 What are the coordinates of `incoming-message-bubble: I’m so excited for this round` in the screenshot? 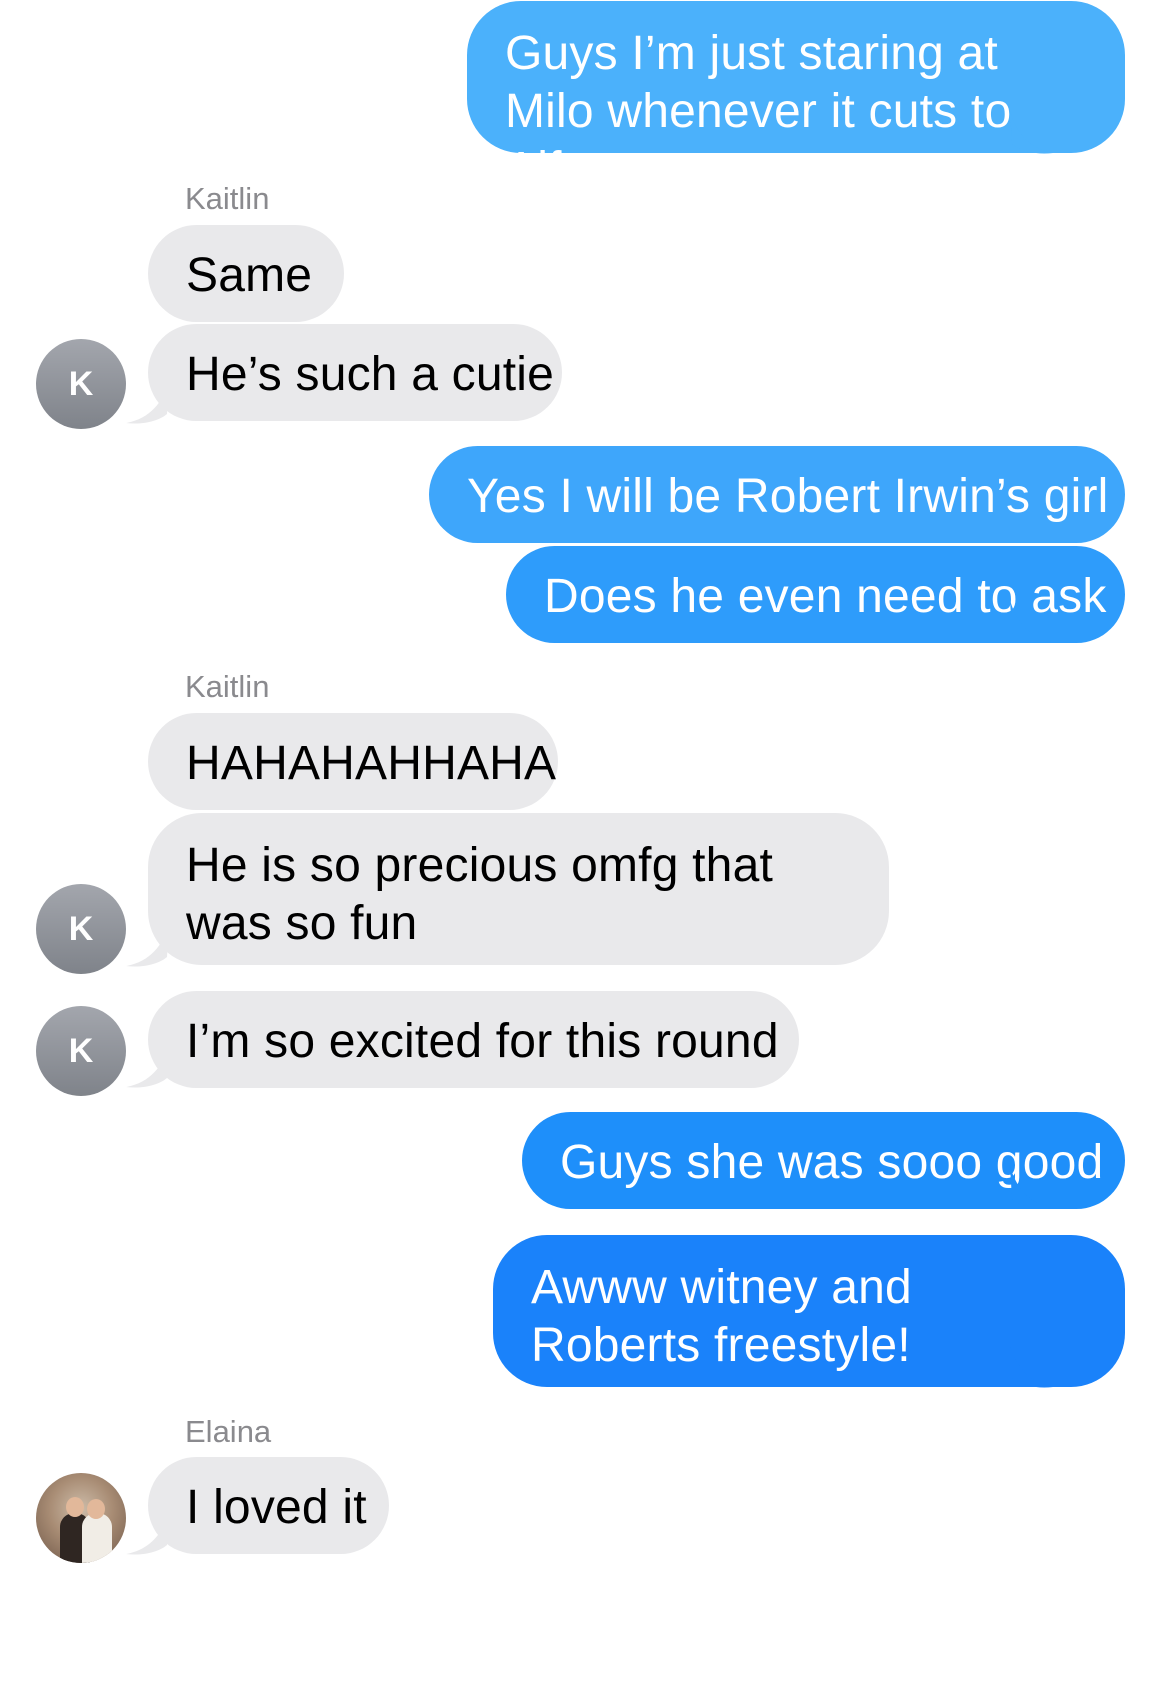 It's located at (473, 1039).